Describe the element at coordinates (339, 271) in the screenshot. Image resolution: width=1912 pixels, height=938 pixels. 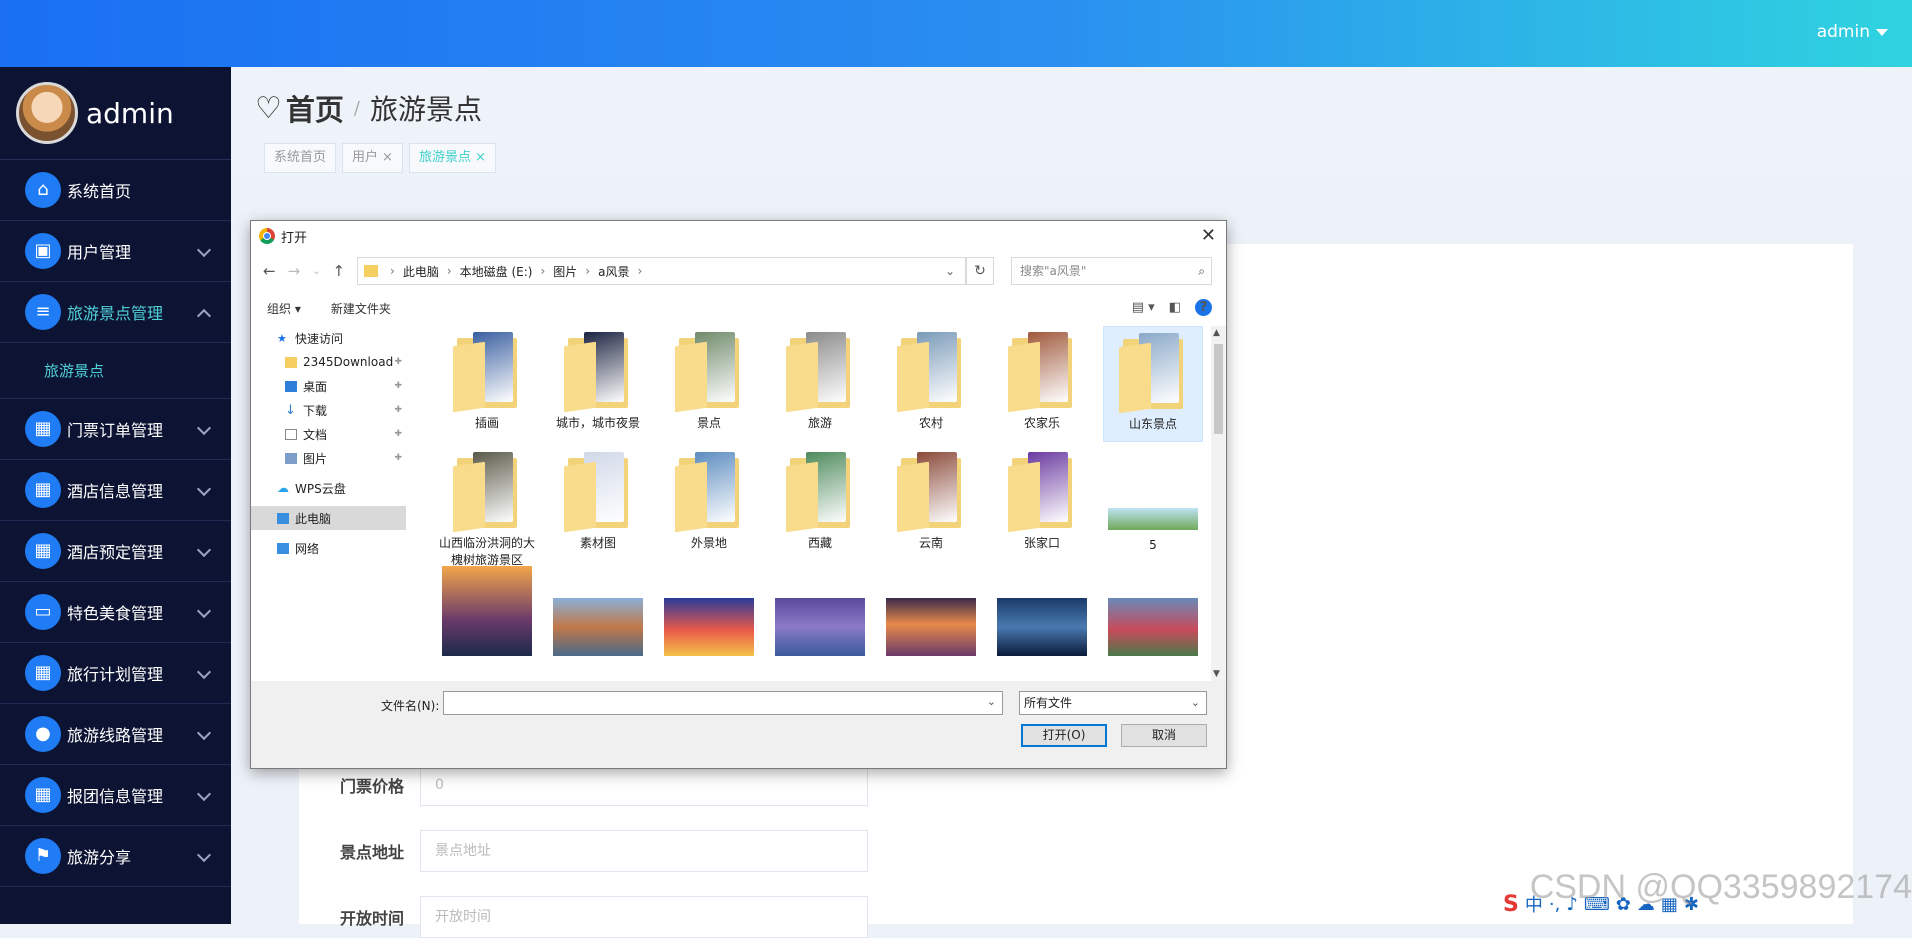
I see `up-arrow-icon: ↑` at that location.